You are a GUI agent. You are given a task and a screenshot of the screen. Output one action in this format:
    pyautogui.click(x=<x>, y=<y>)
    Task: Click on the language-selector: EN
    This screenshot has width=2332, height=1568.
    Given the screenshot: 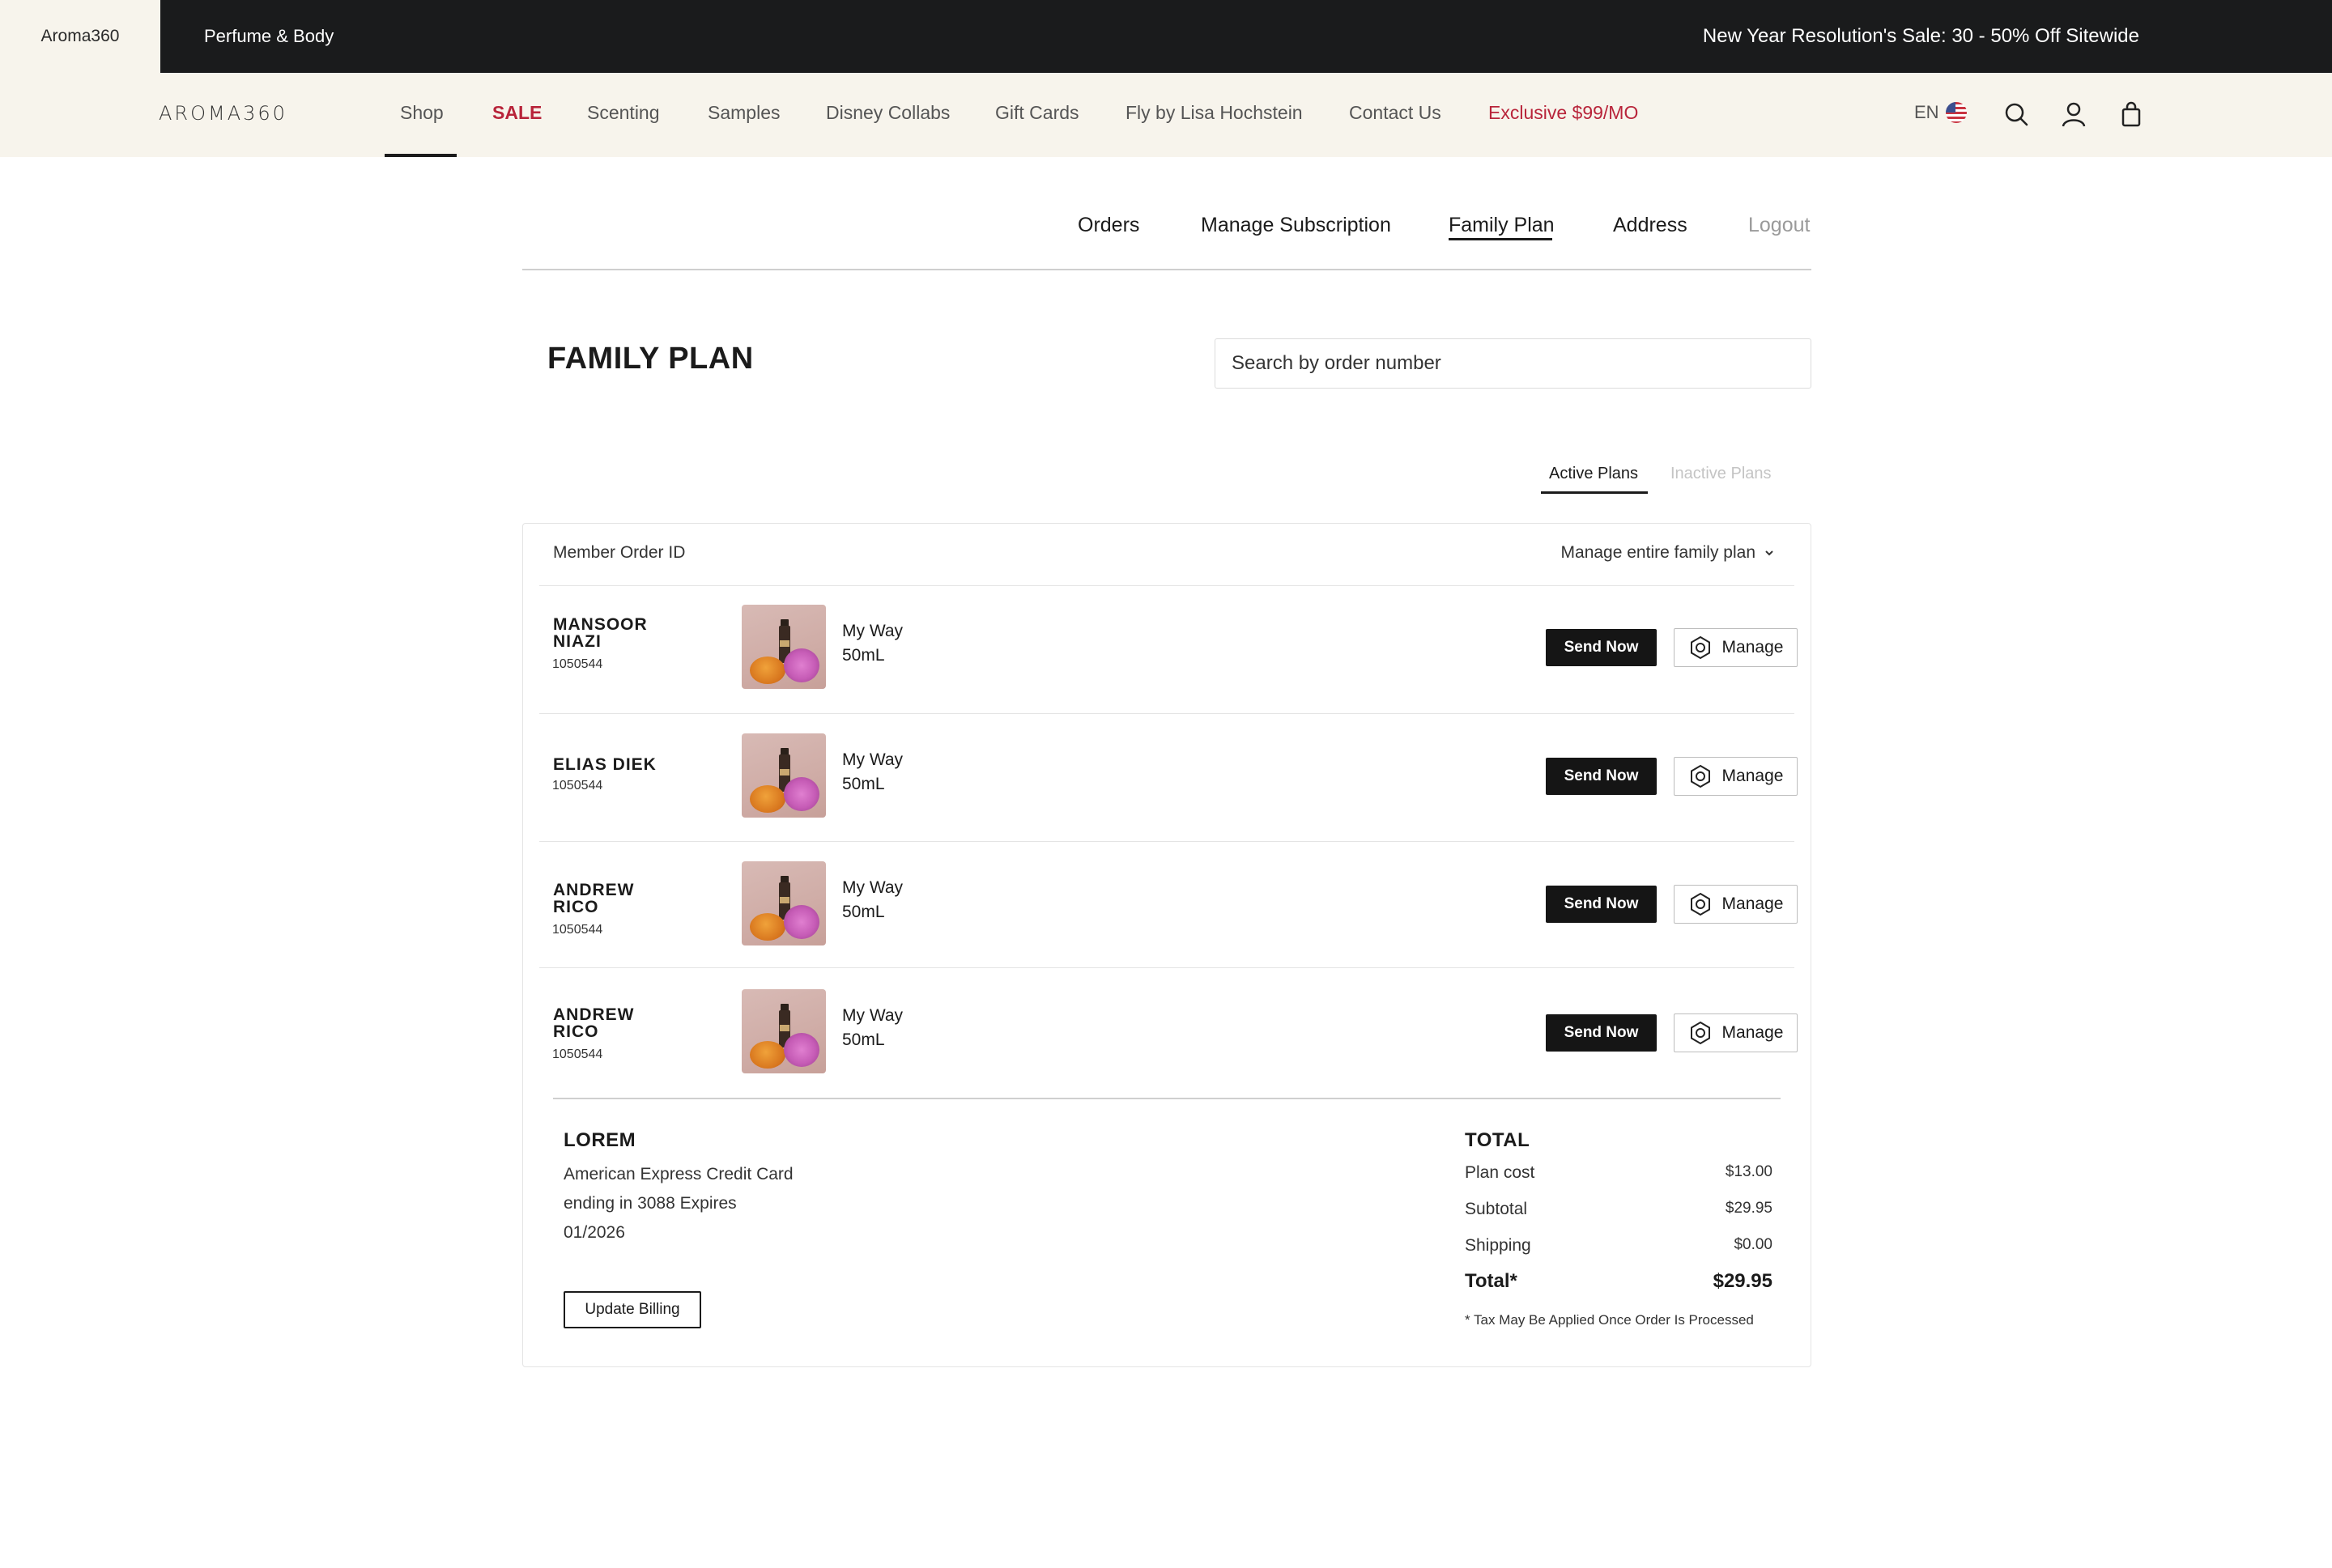 What is the action you would take?
    pyautogui.click(x=1941, y=112)
    